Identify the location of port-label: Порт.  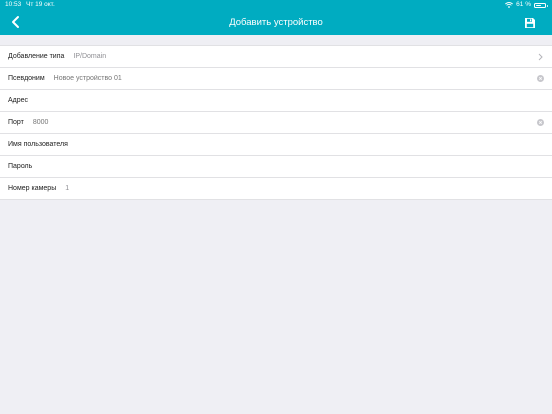
(16, 122).